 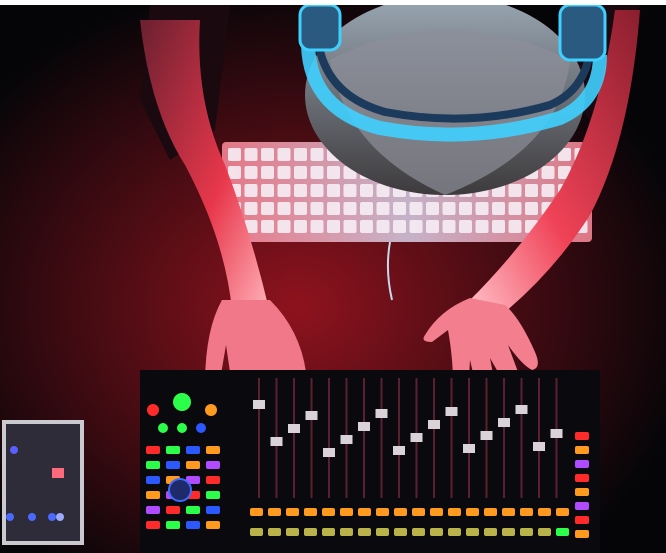 I want to click on fader-track, so click(x=259, y=438).